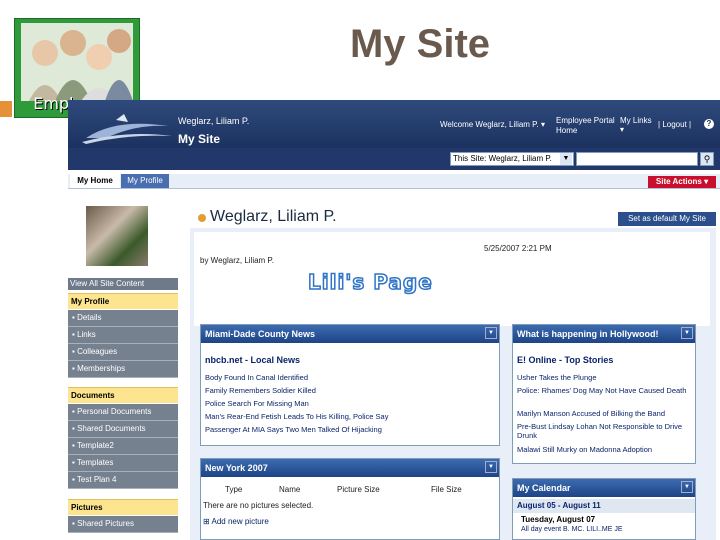  Describe the element at coordinates (370, 282) in the screenshot. I see `page-banner: Lili's Page` at that location.